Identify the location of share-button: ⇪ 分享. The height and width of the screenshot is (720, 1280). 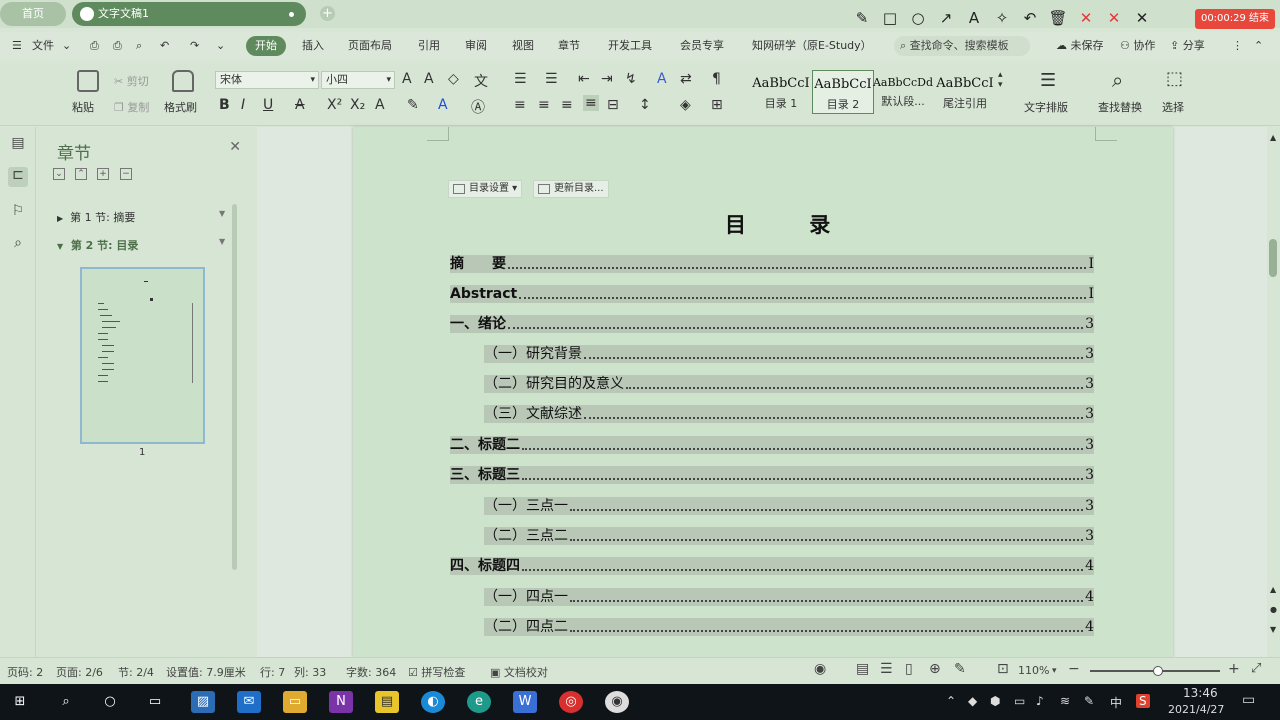
(1187, 46).